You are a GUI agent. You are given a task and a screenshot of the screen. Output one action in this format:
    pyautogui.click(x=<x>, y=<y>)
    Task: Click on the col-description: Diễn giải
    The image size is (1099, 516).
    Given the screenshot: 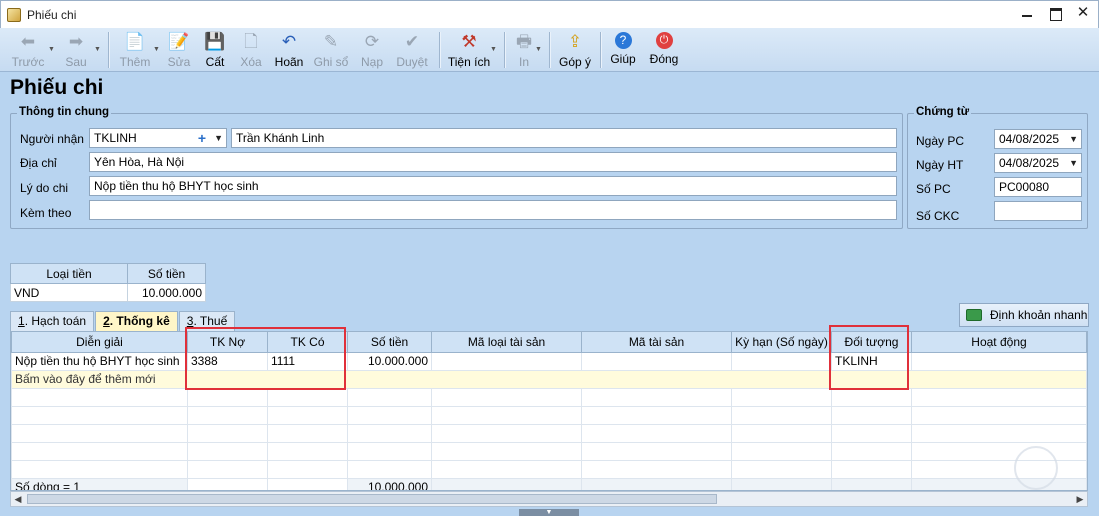 What is the action you would take?
    pyautogui.click(x=99, y=342)
    